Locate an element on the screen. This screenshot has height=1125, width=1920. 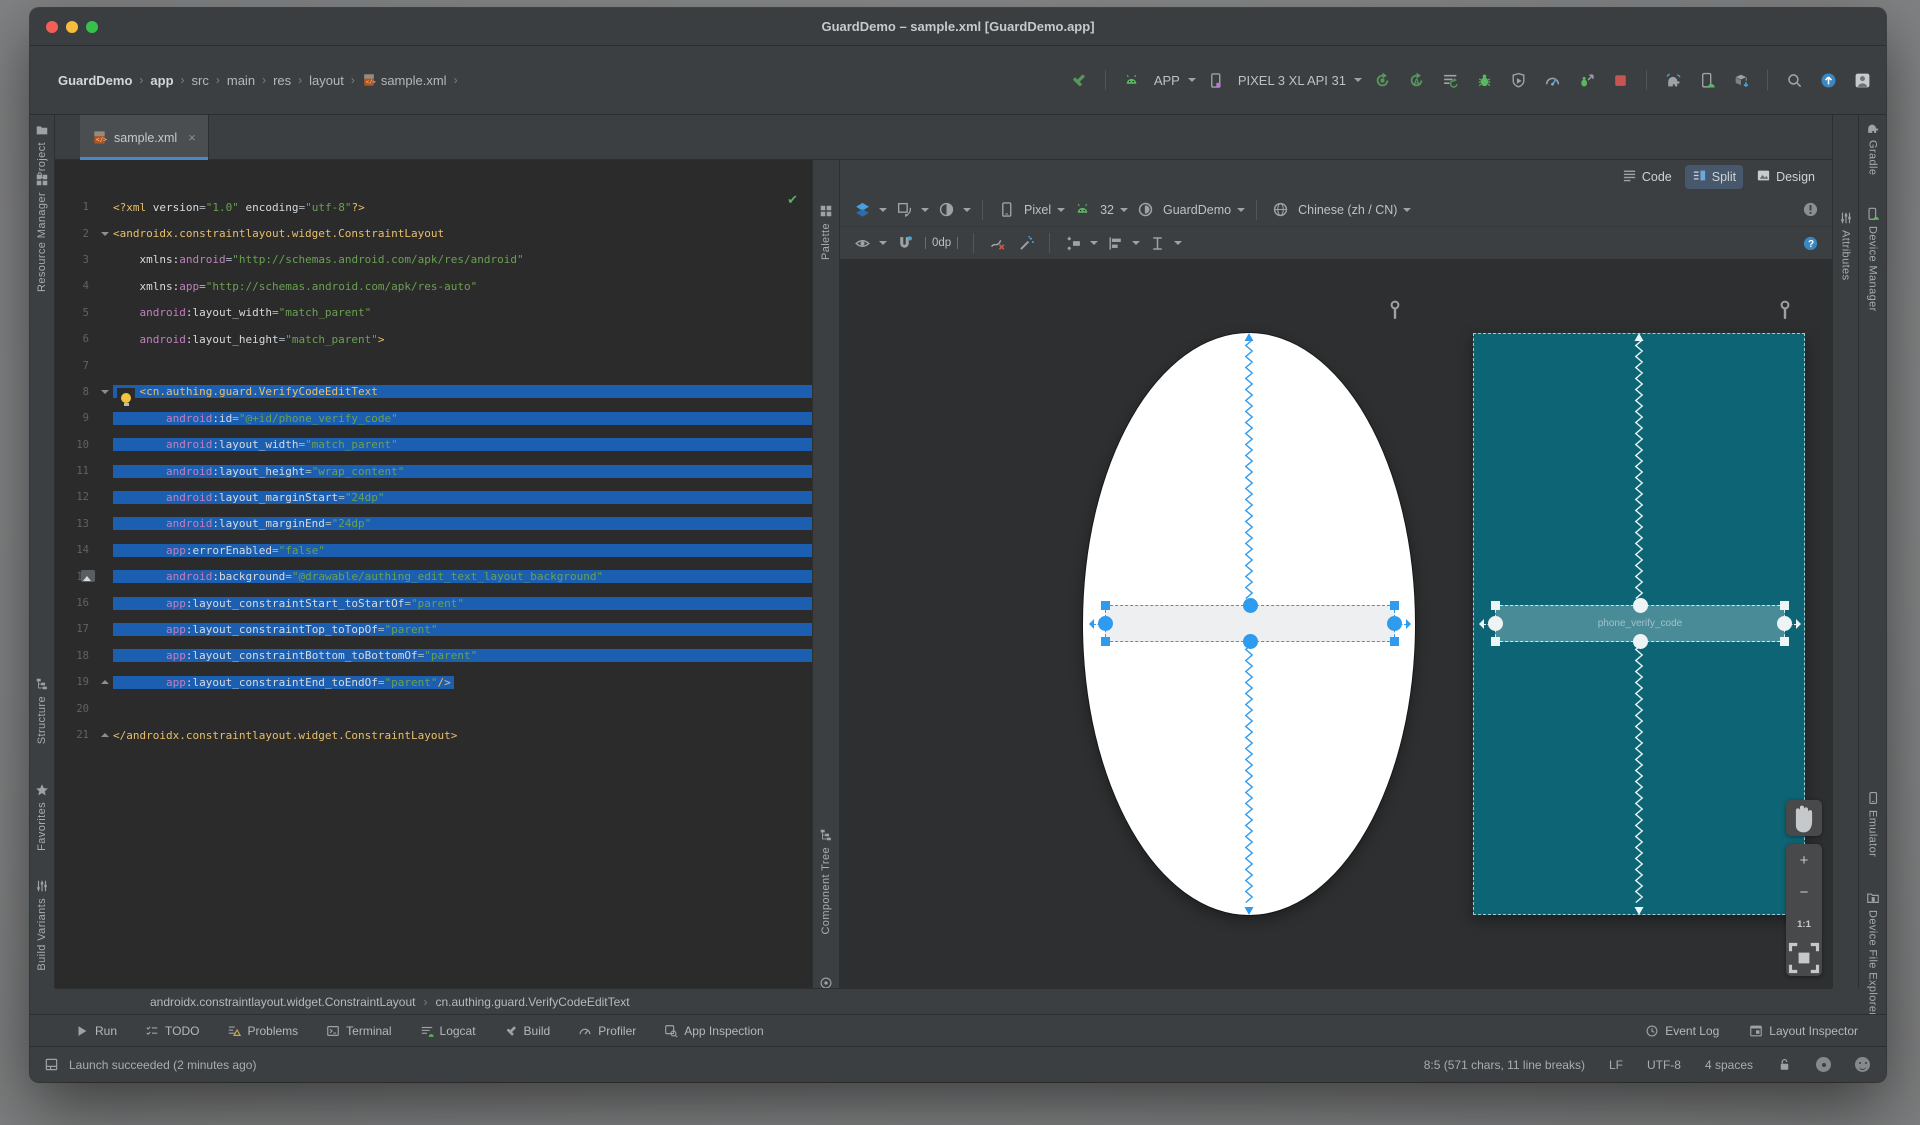
device-manager-button is located at coordinates (1707, 80).